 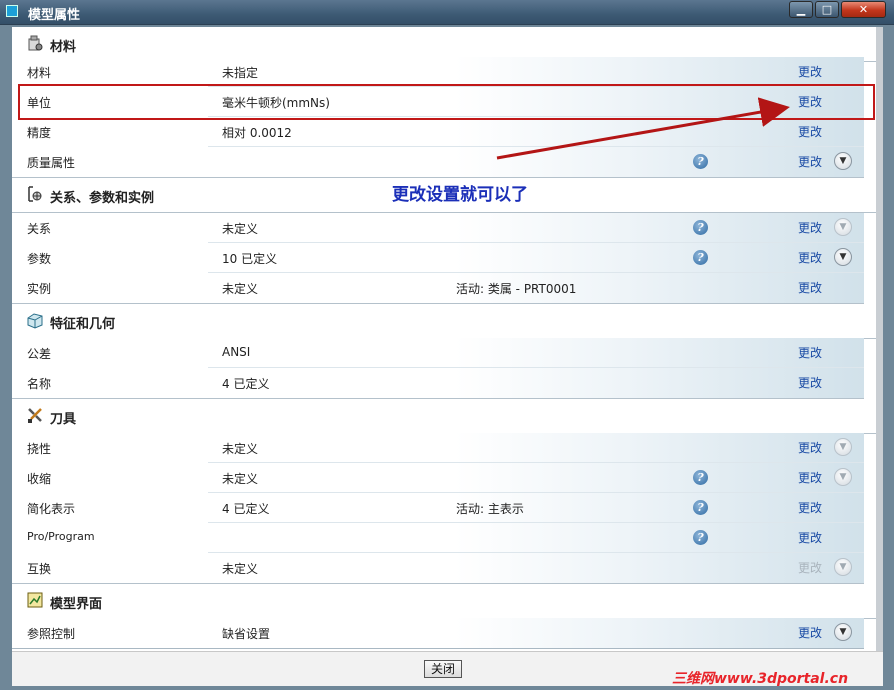 I want to click on change-accuracy-link: 更改, so click(x=810, y=131).